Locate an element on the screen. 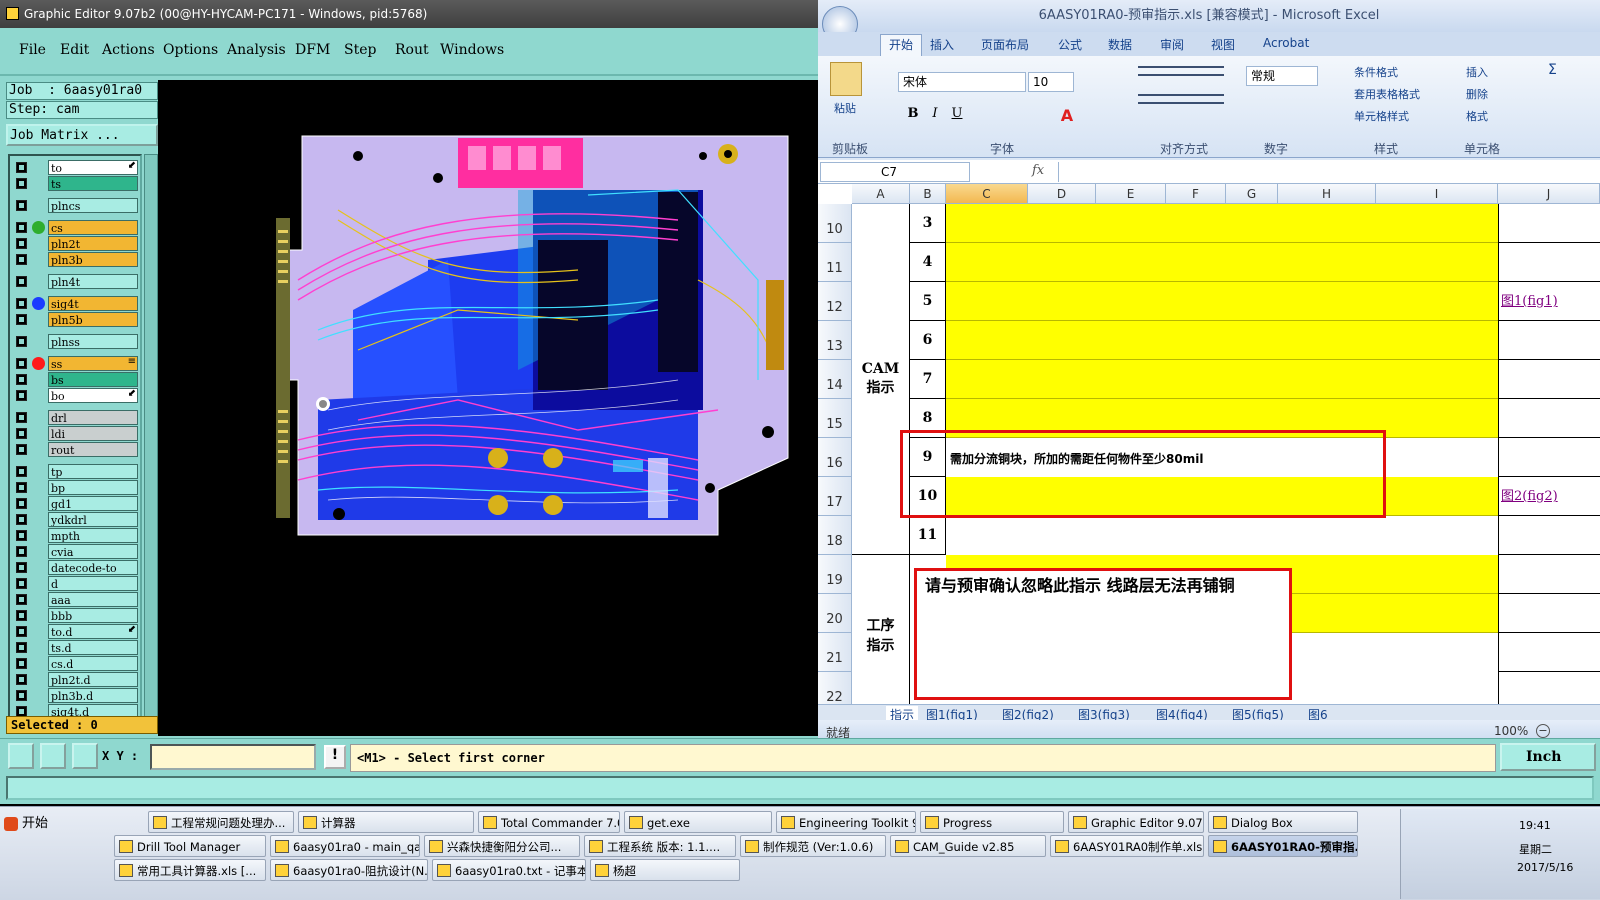 This screenshot has height=900, width=1600. layer-name: ss is located at coordinates (93, 363).